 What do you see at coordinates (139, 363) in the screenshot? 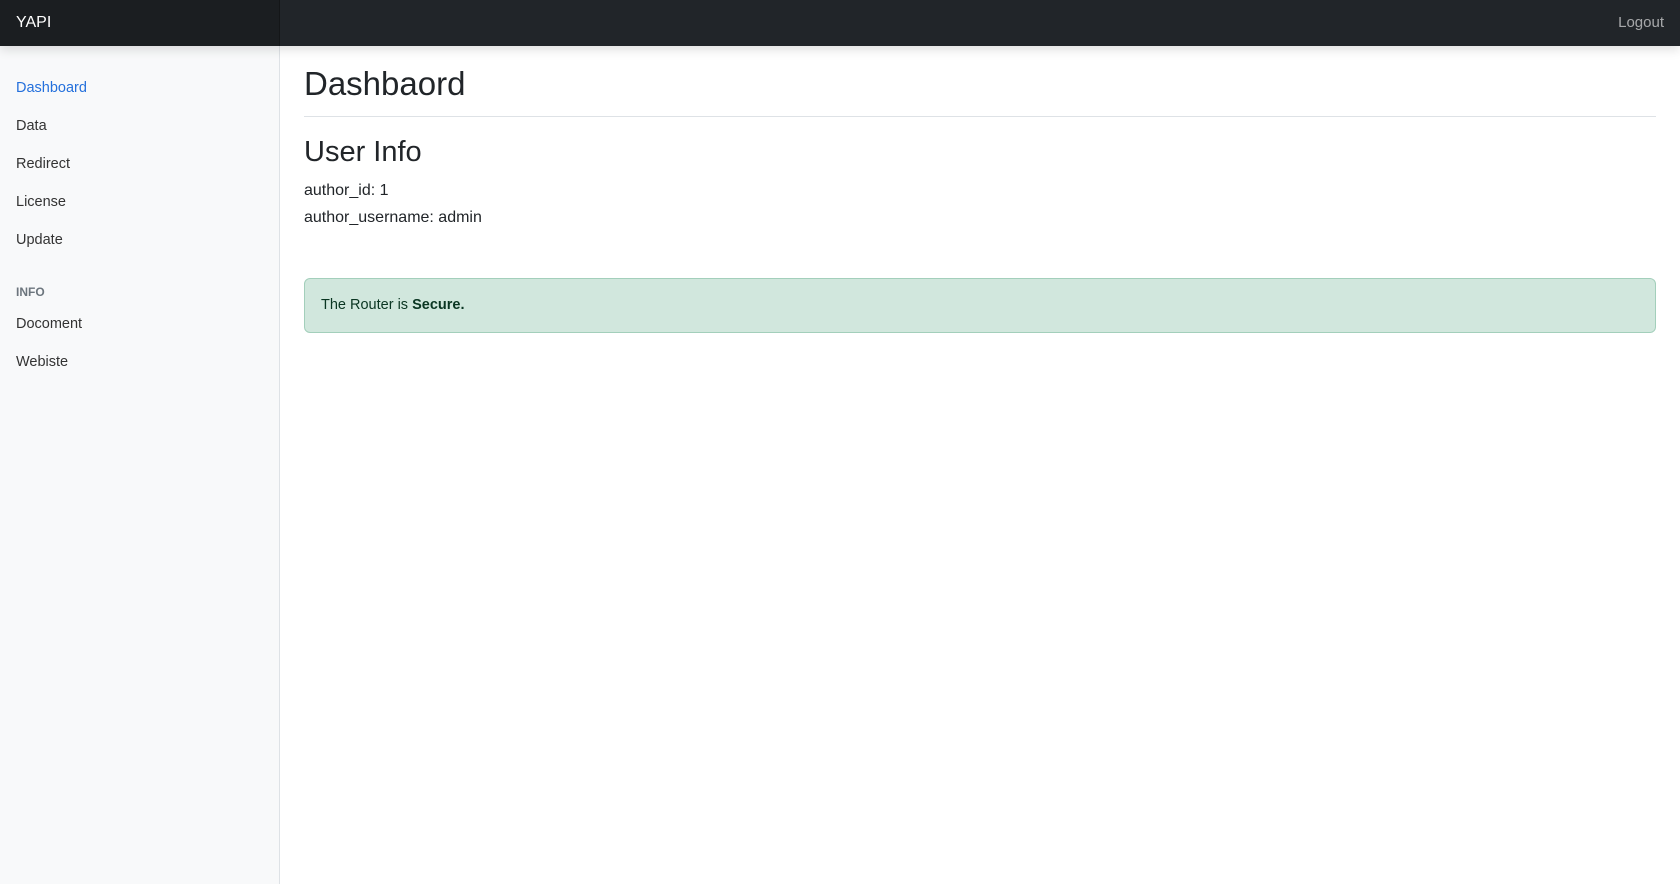
I see `sidebar-item-website: Webiste` at bounding box center [139, 363].